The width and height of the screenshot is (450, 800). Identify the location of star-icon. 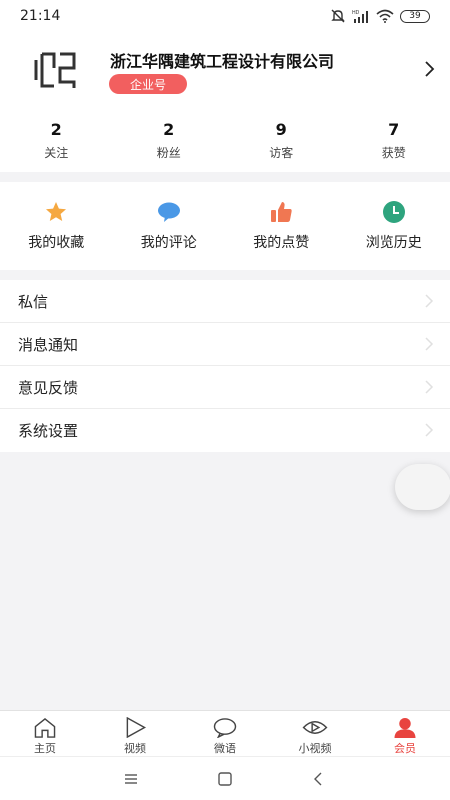
(56, 211).